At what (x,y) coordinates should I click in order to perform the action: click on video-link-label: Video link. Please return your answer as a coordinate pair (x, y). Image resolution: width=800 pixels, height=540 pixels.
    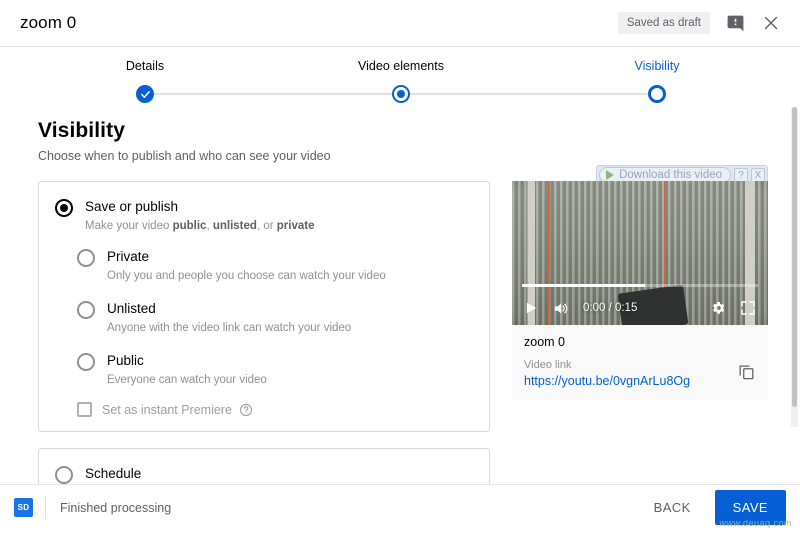
    Looking at the image, I should click on (548, 365).